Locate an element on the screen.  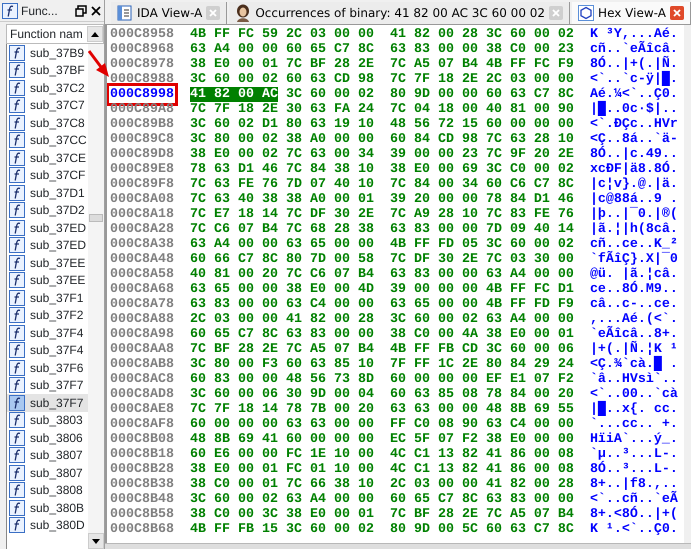
function-name: sub_37C7 is located at coordinates (57, 105).